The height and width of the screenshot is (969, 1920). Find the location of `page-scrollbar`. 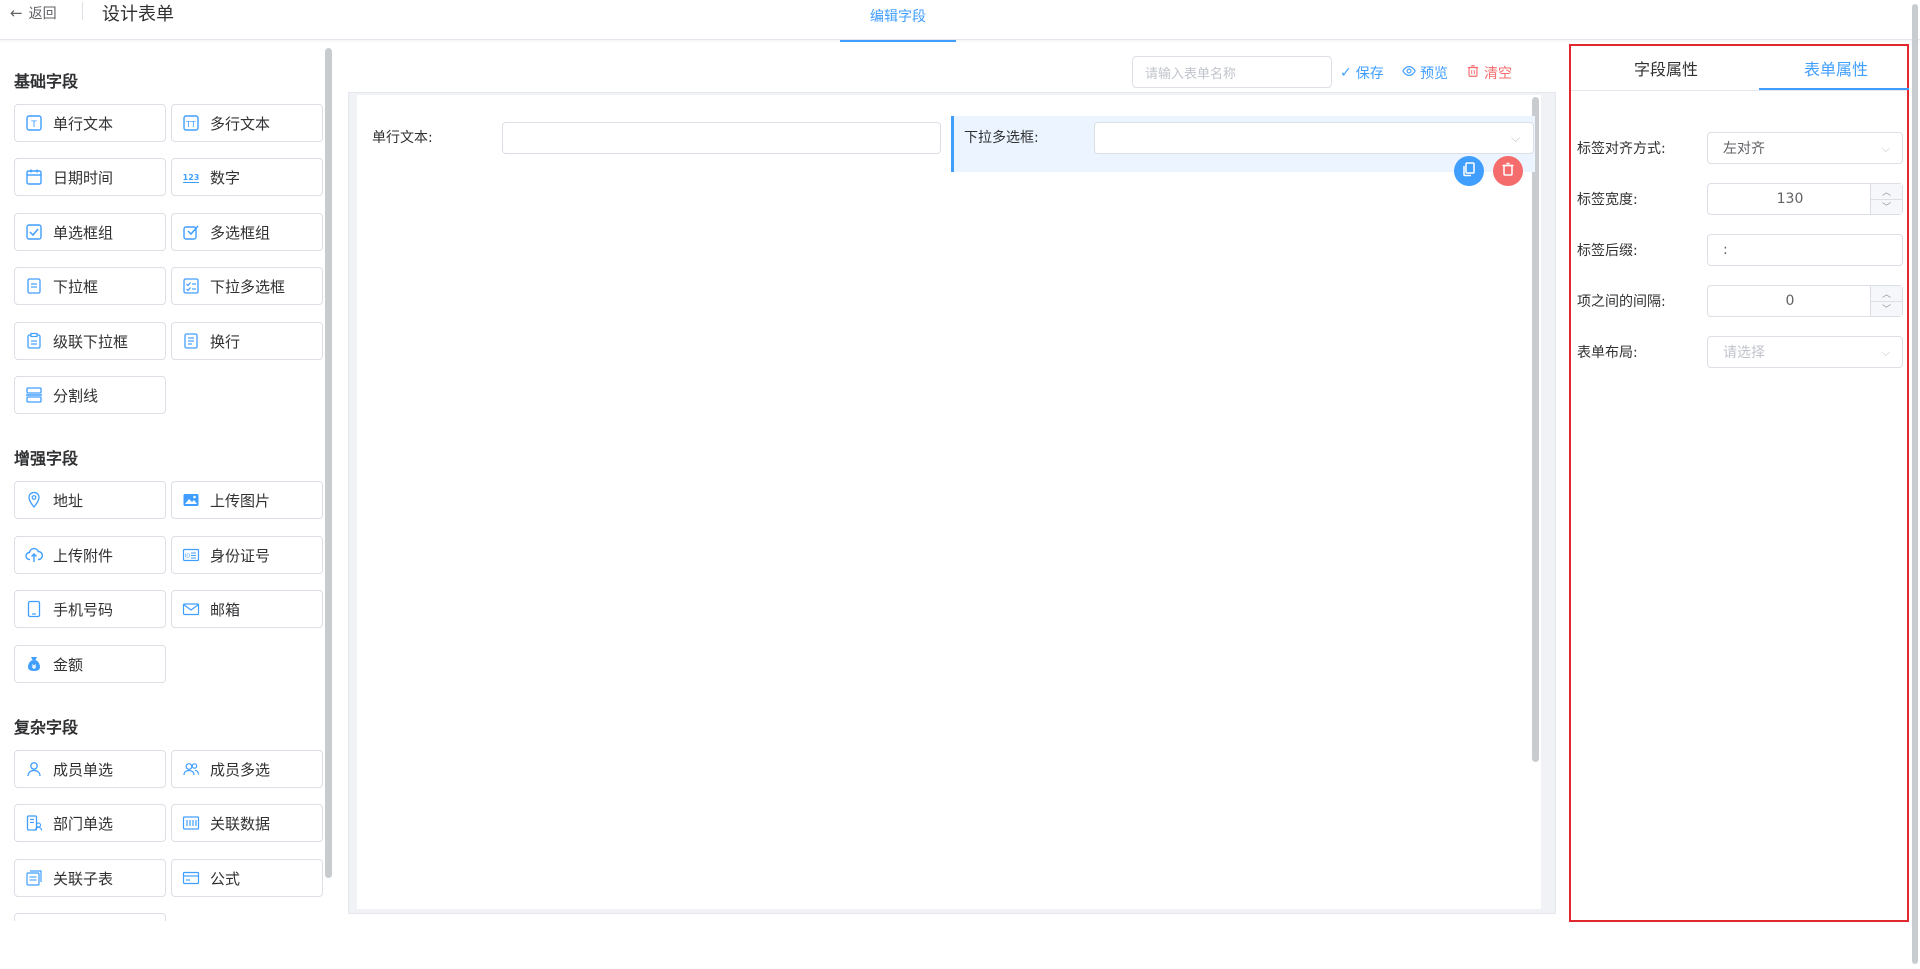

page-scrollbar is located at coordinates (1915, 484).